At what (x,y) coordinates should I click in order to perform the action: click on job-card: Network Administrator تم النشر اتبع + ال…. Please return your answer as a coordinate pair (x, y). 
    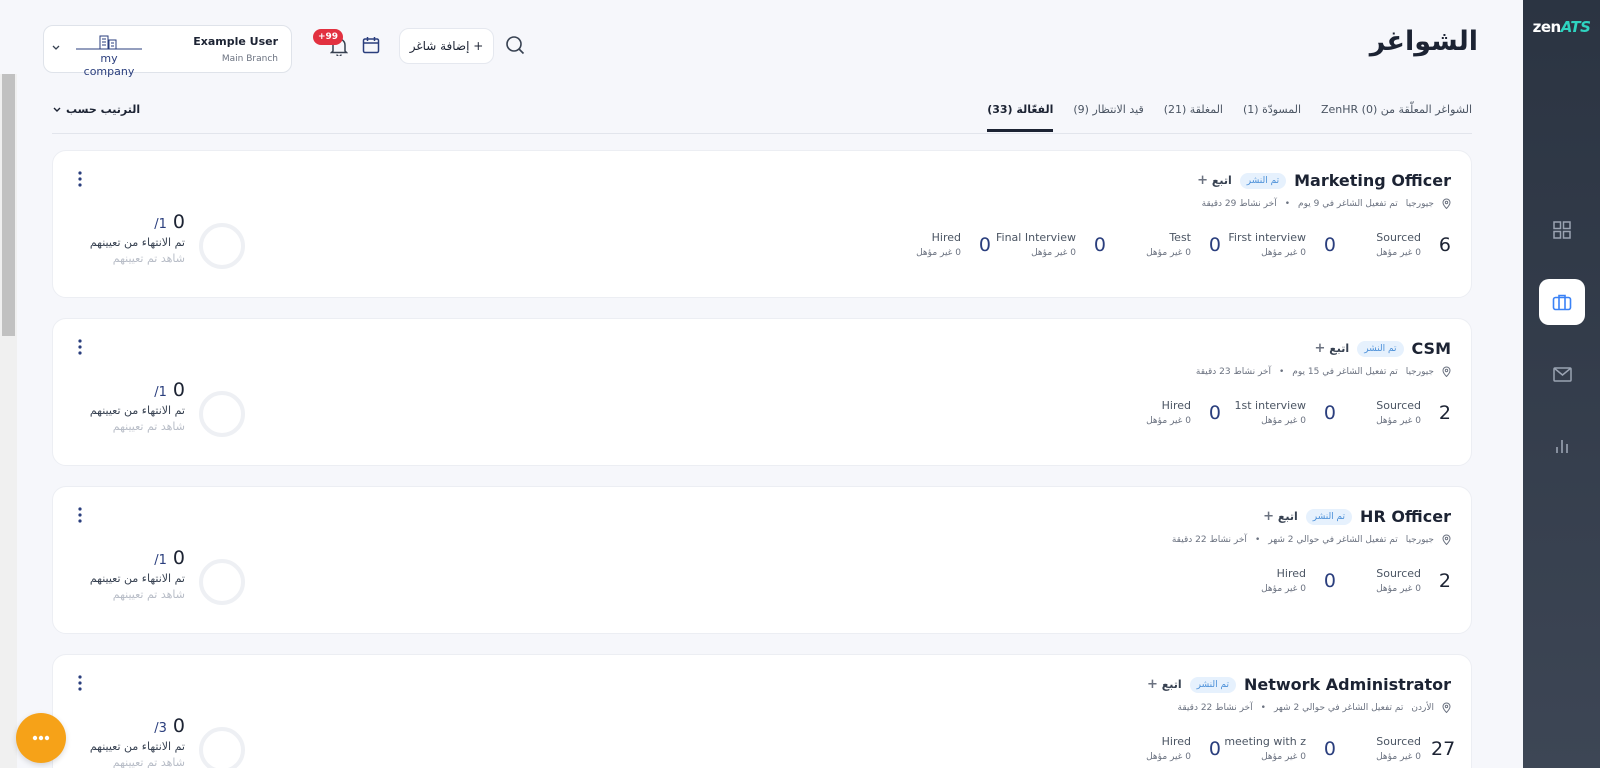
    Looking at the image, I should click on (762, 711).